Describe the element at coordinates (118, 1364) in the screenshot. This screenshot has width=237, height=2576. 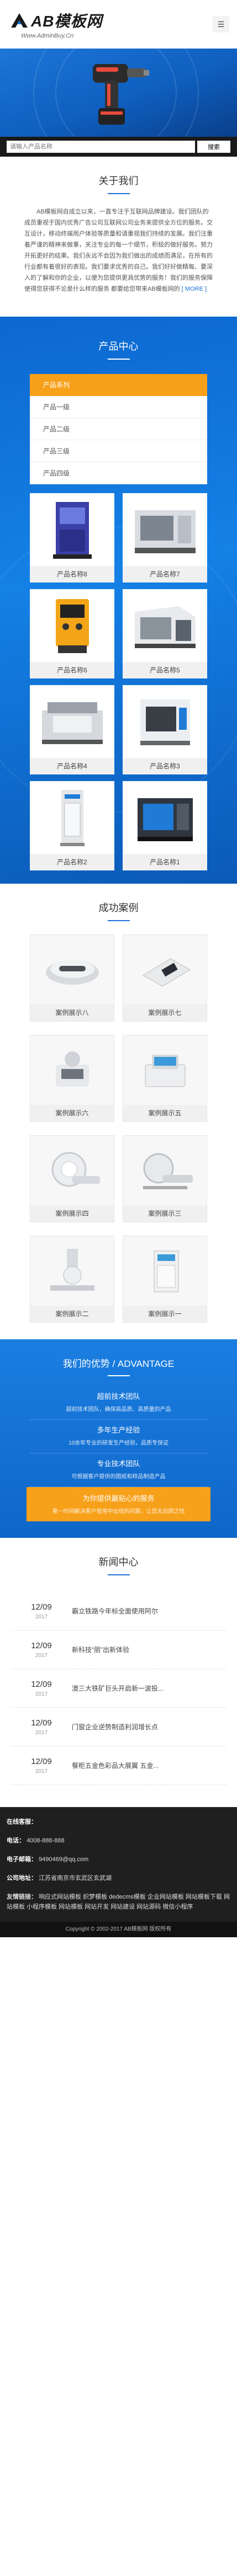
I see `advantage-title: 我们的优势 / ADVANTAGE` at that location.